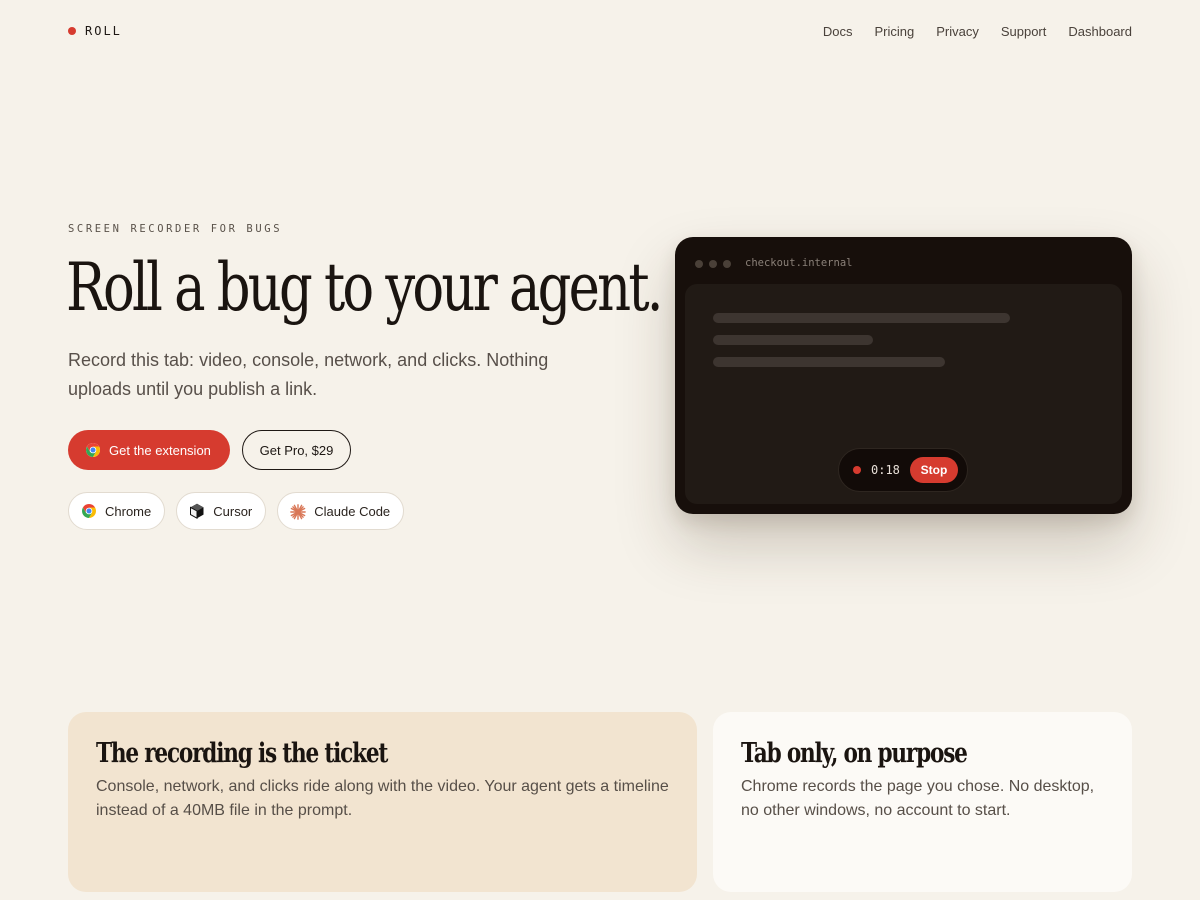  I want to click on chip-cursor-label: Cursor, so click(233, 511).